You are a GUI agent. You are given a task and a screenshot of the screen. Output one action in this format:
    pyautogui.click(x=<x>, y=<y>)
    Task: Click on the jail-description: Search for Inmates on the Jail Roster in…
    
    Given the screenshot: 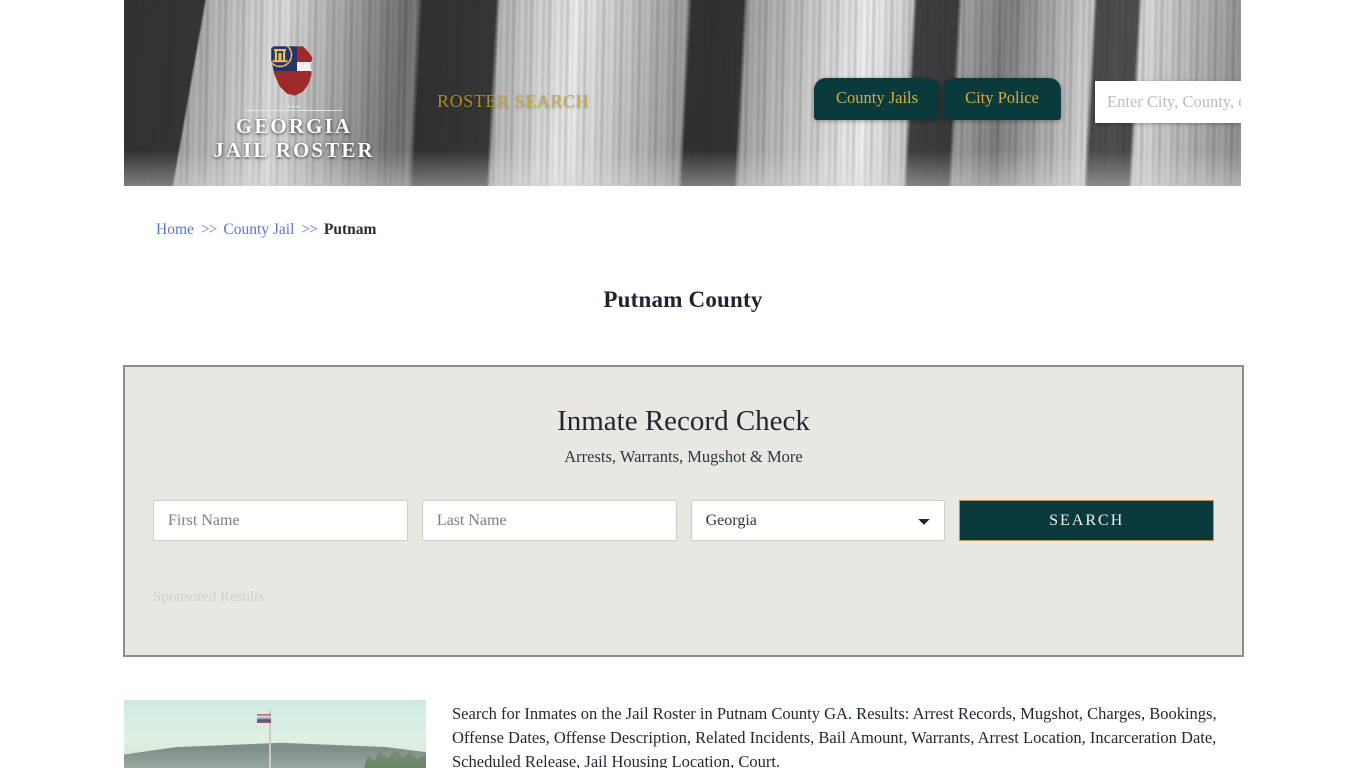 What is the action you would take?
    pyautogui.click(x=834, y=736)
    